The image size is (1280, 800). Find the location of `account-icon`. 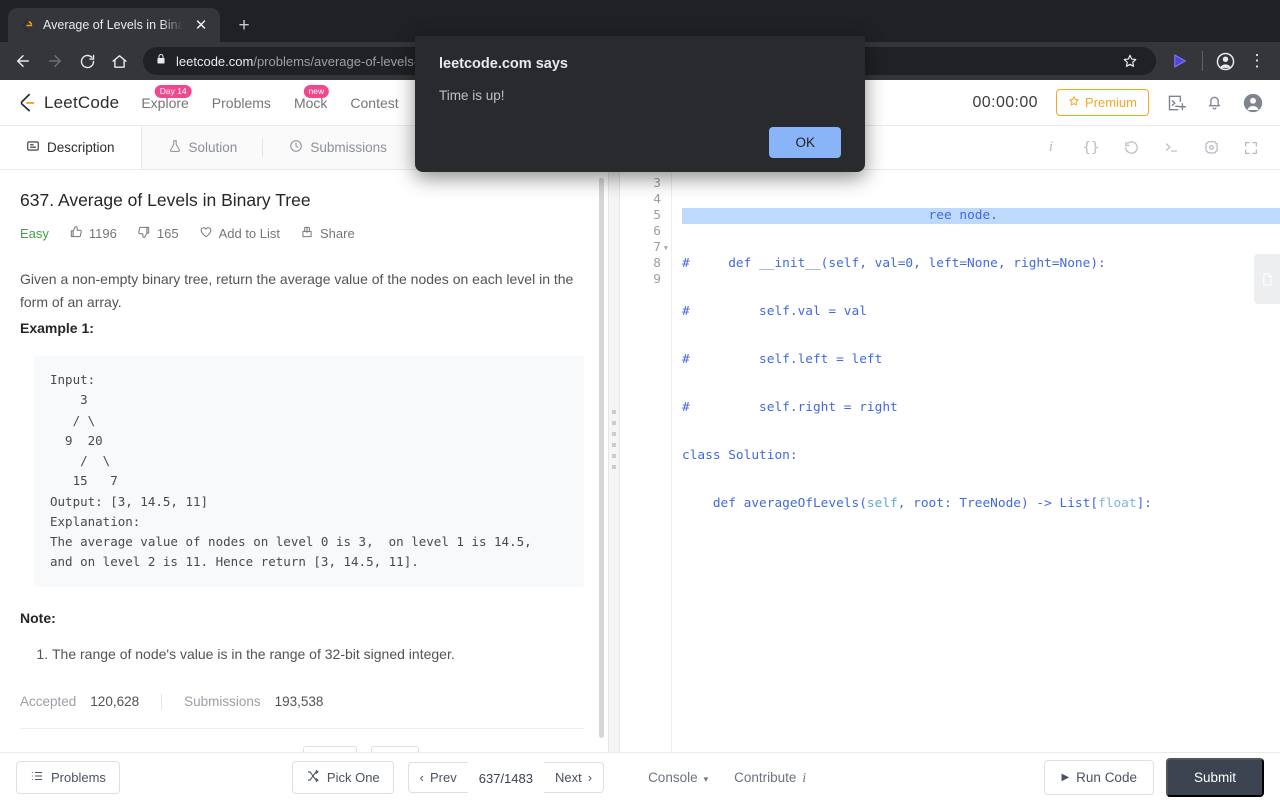

account-icon is located at coordinates (1253, 103).